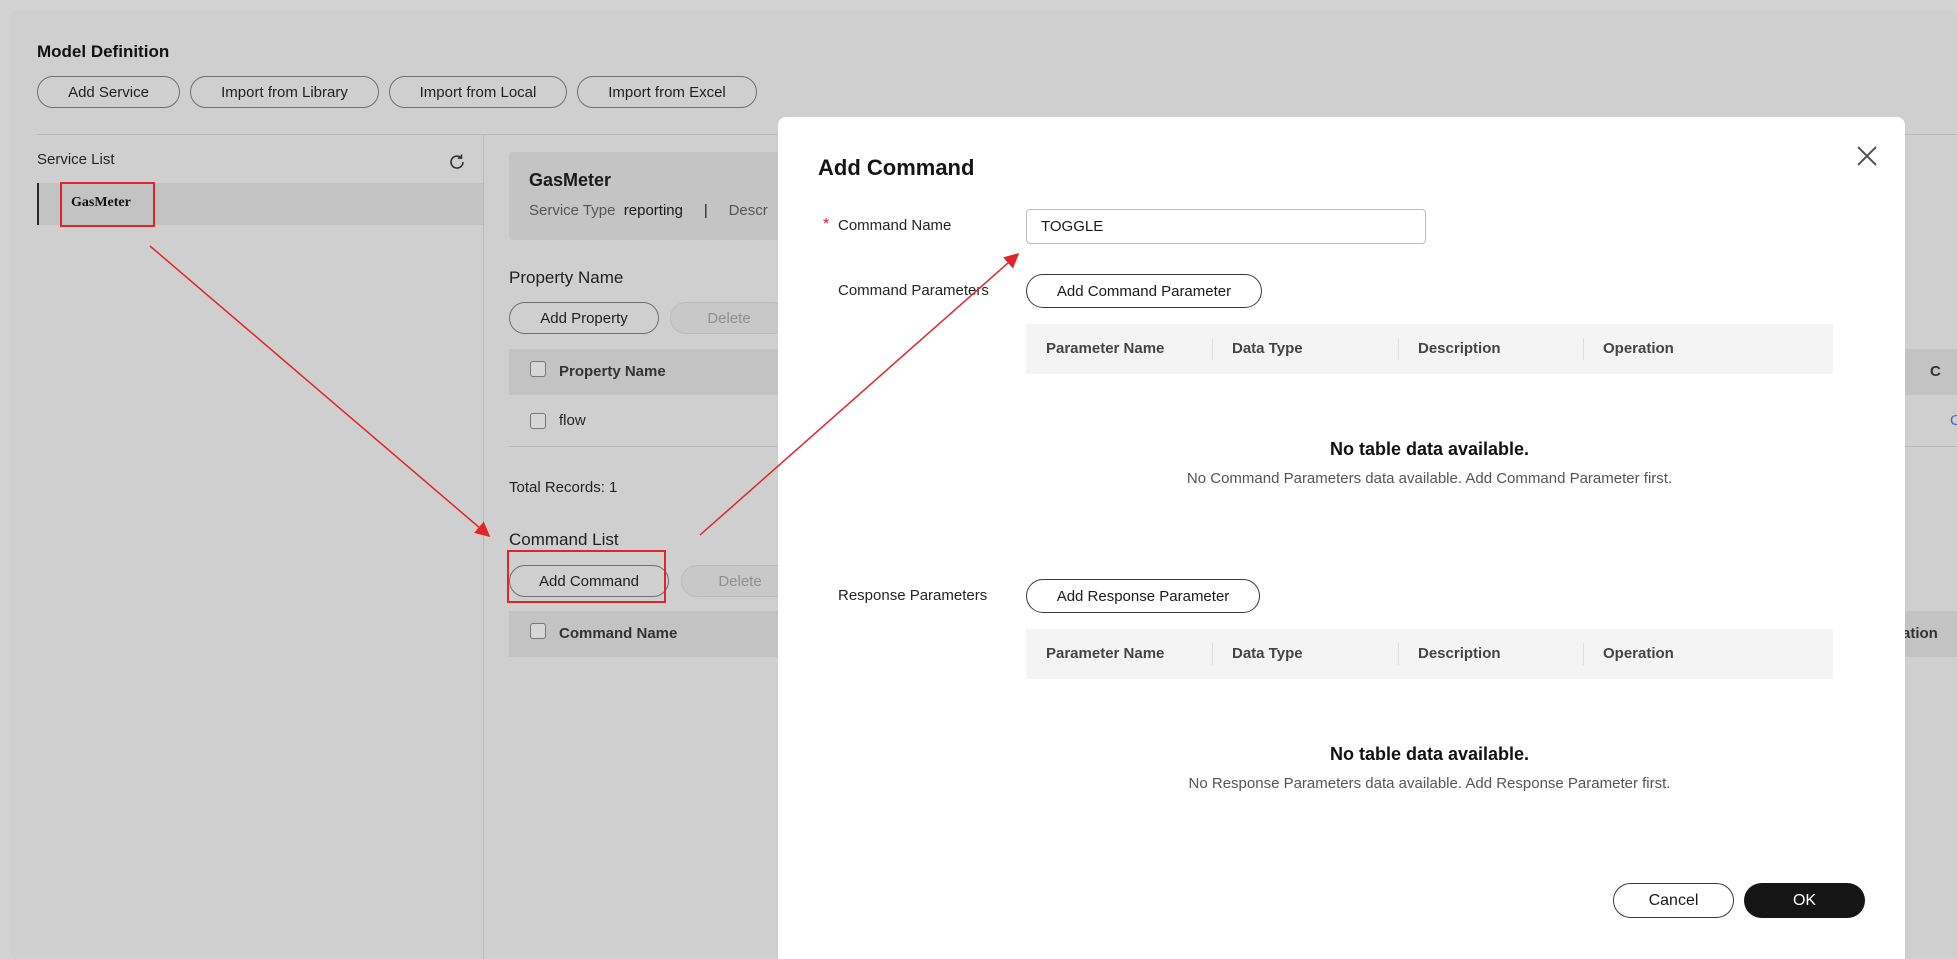  Describe the element at coordinates (859, 394) in the screenshot. I see `annotation-arrow-to-command-name` at that location.